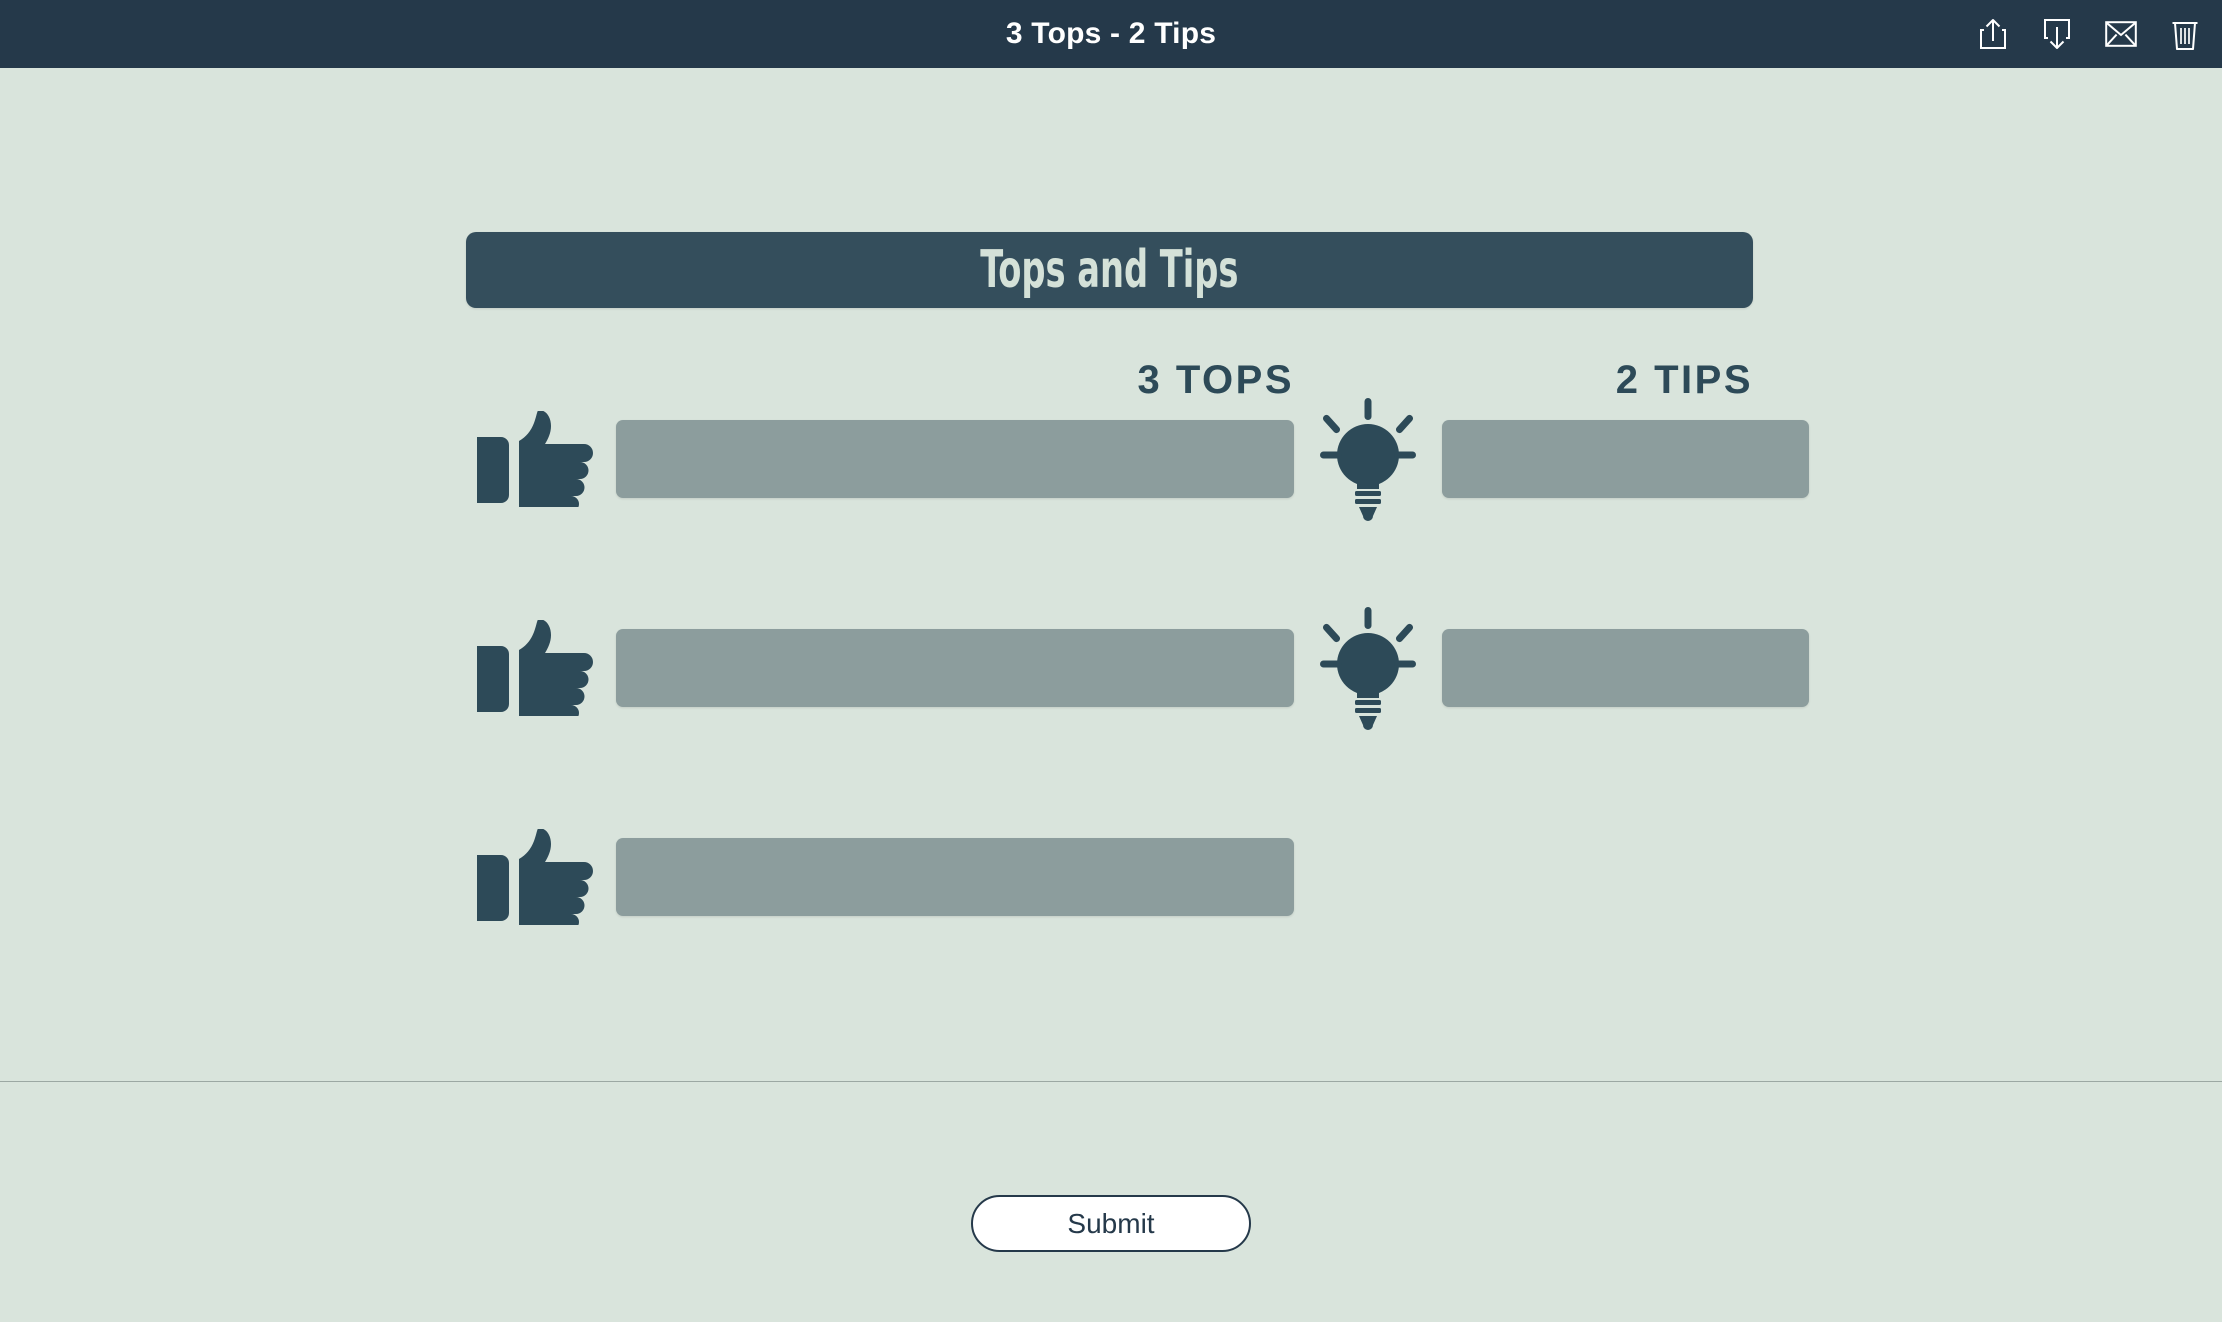 The height and width of the screenshot is (1322, 2222). I want to click on header-actions, so click(2089, 34).